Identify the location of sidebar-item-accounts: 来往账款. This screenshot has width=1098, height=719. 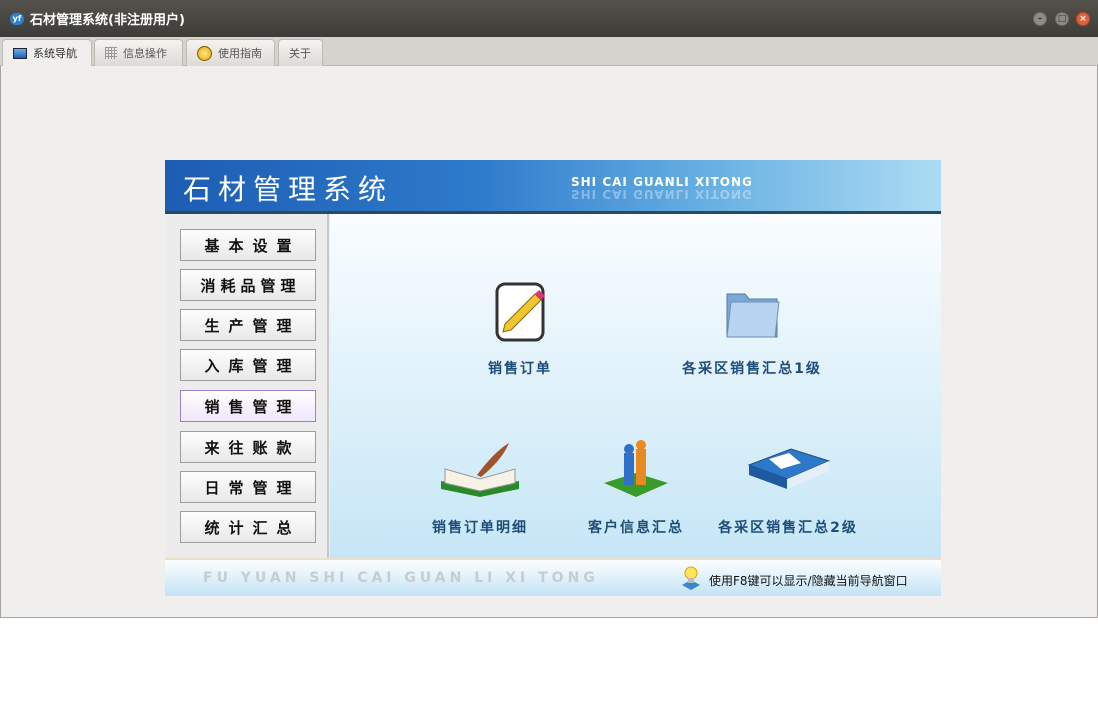
(248, 447).